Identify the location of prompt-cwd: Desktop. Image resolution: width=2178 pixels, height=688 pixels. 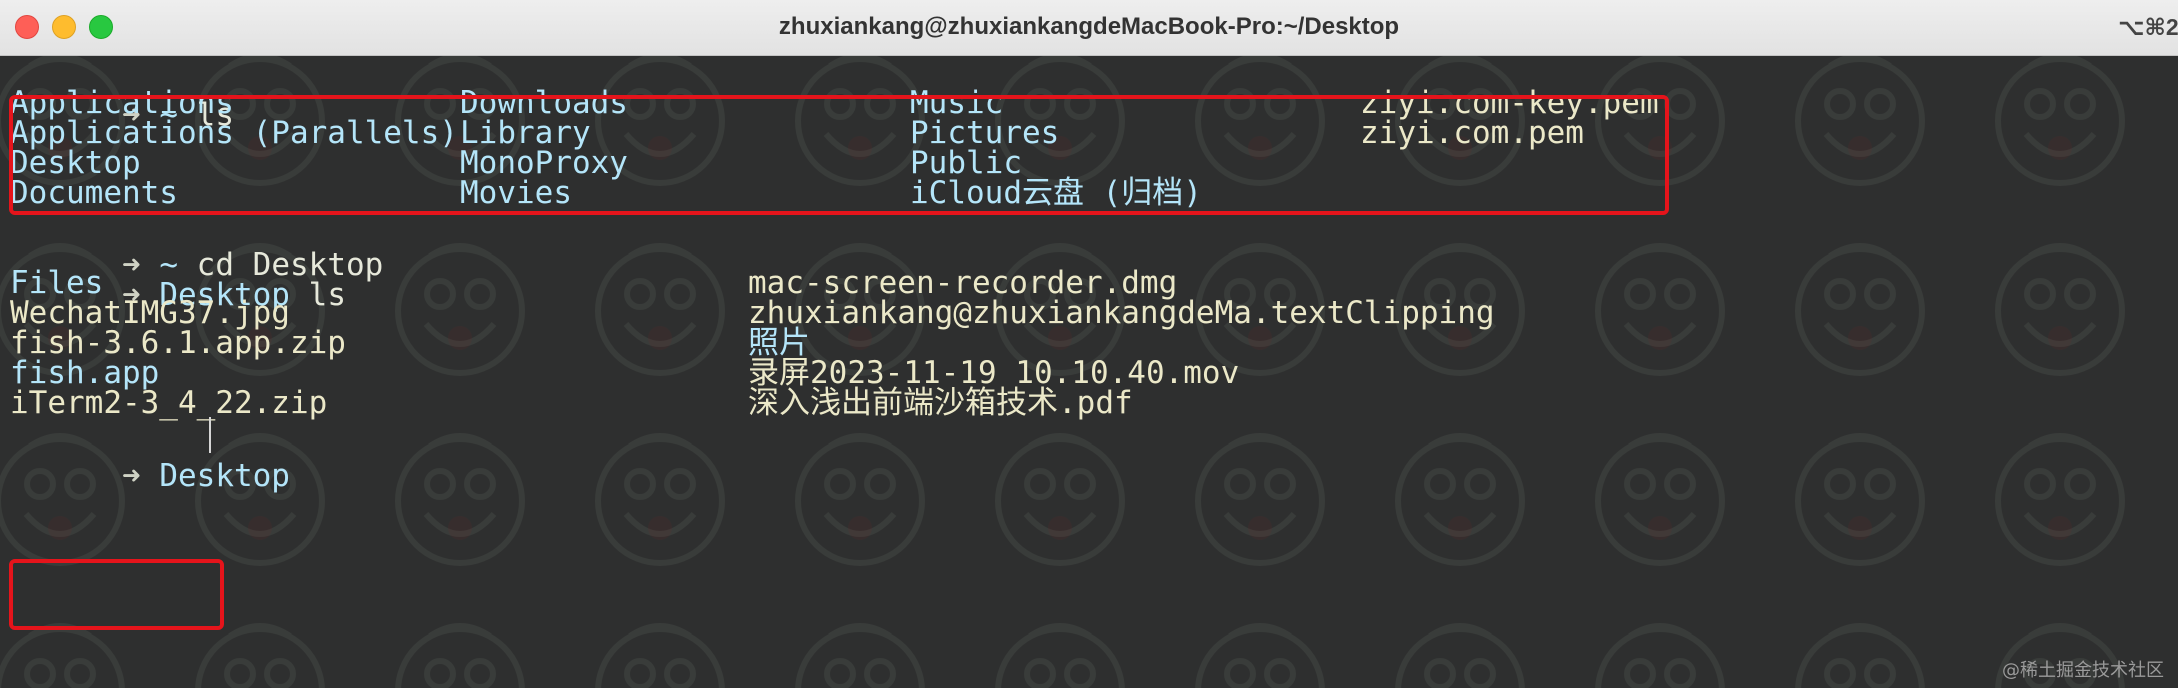
(224, 476).